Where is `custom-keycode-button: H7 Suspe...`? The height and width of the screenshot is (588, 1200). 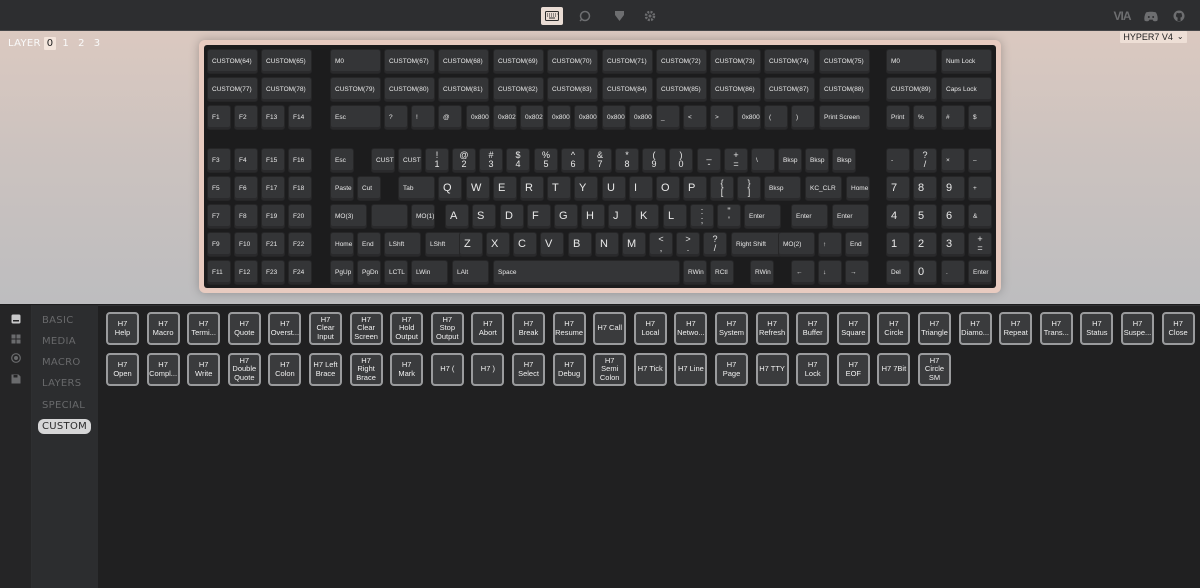
custom-keycode-button: H7 Suspe... is located at coordinates (1137, 328).